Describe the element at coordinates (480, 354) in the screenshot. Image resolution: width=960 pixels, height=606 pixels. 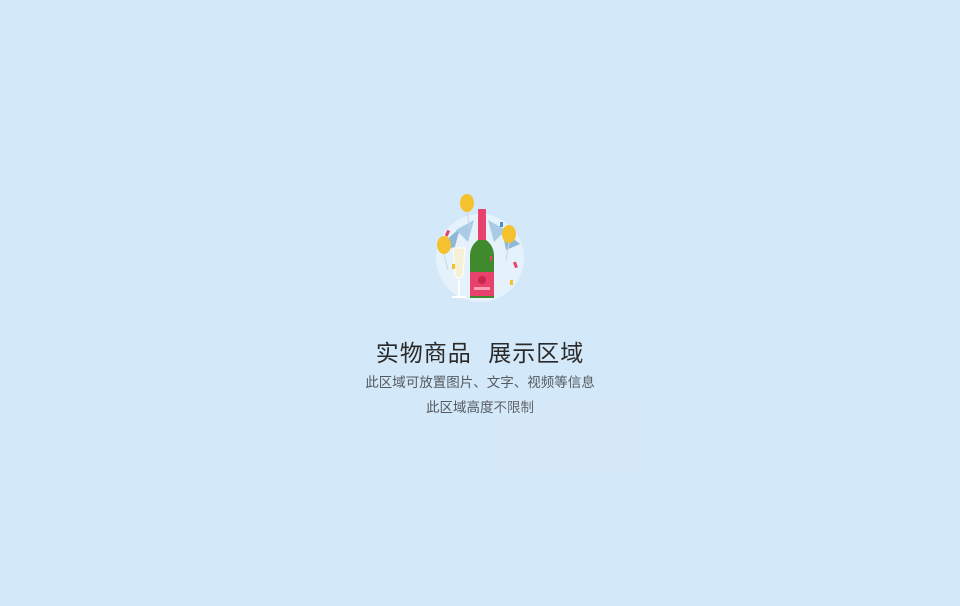
I see `placeholder-title: 实物商品 展示区域` at that location.